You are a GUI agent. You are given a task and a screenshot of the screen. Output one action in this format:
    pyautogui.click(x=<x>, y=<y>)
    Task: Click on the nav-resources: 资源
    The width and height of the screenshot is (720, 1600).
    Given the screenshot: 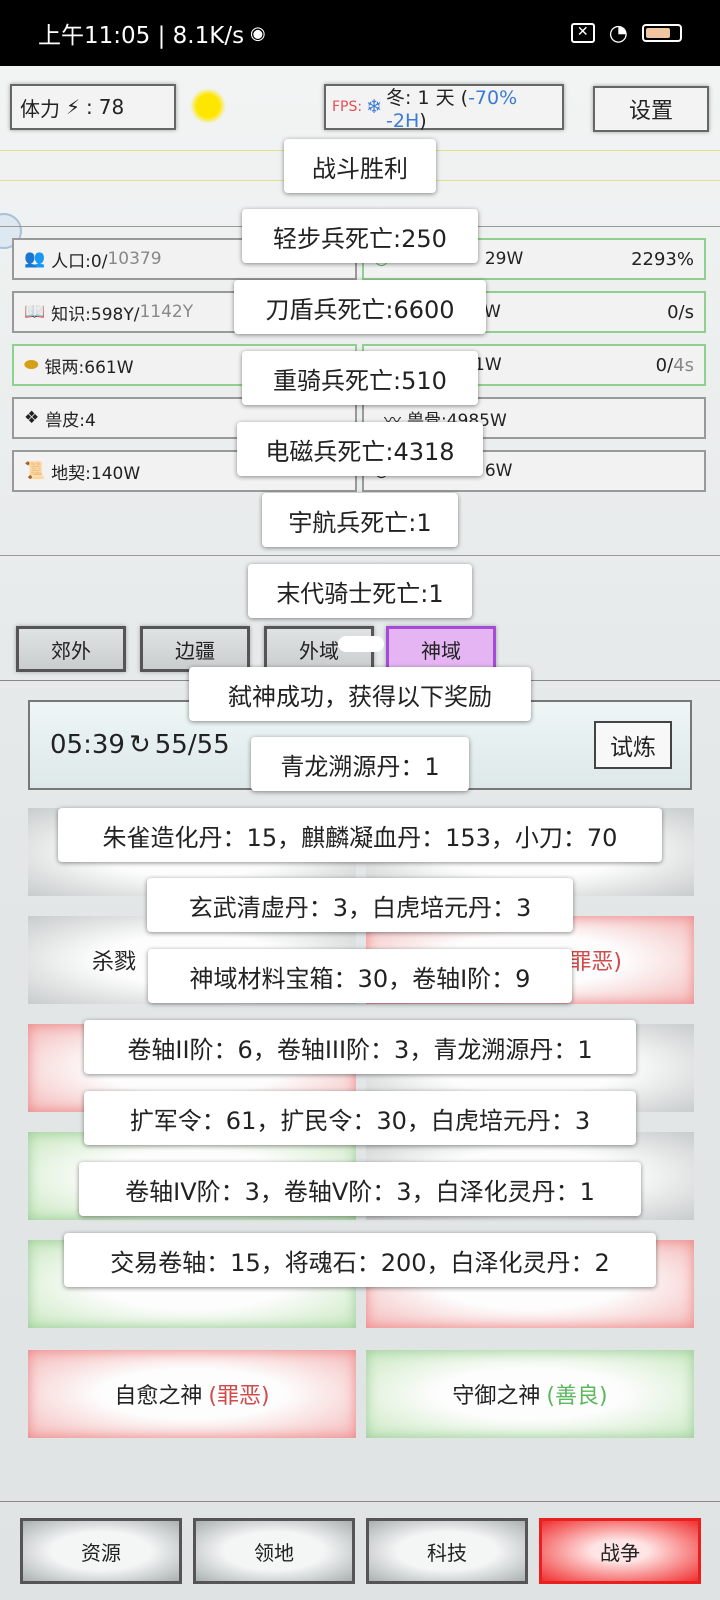 What is the action you would take?
    pyautogui.click(x=101, y=1551)
    